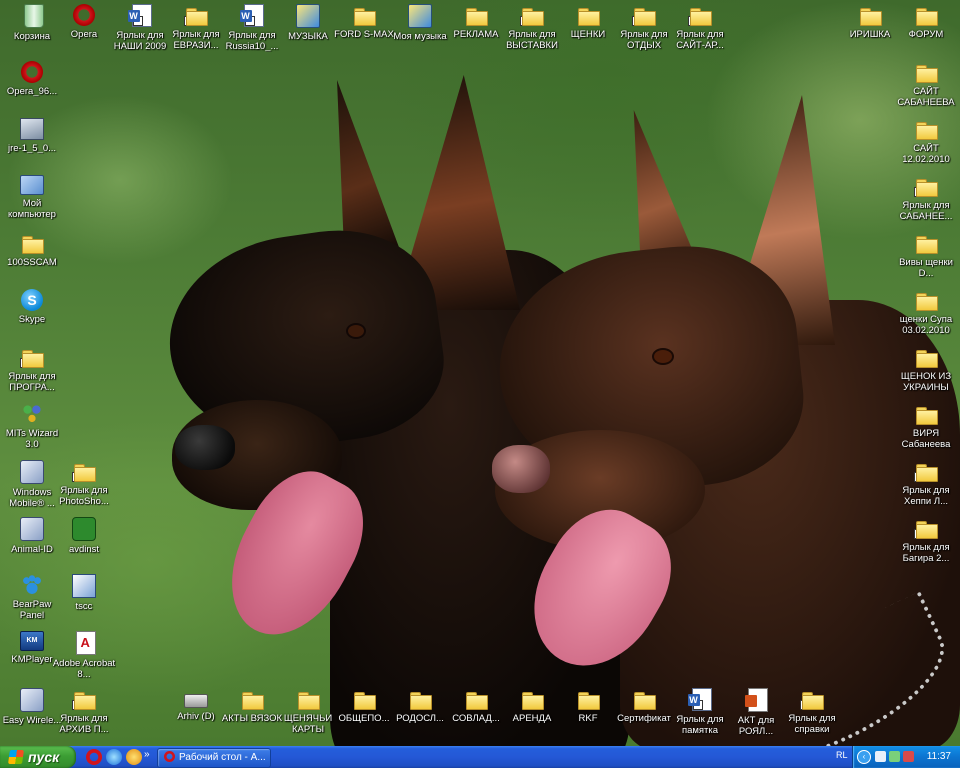 The height and width of the screenshot is (768, 960). Describe the element at coordinates (880, 756) in the screenshot. I see `network-icon` at that location.